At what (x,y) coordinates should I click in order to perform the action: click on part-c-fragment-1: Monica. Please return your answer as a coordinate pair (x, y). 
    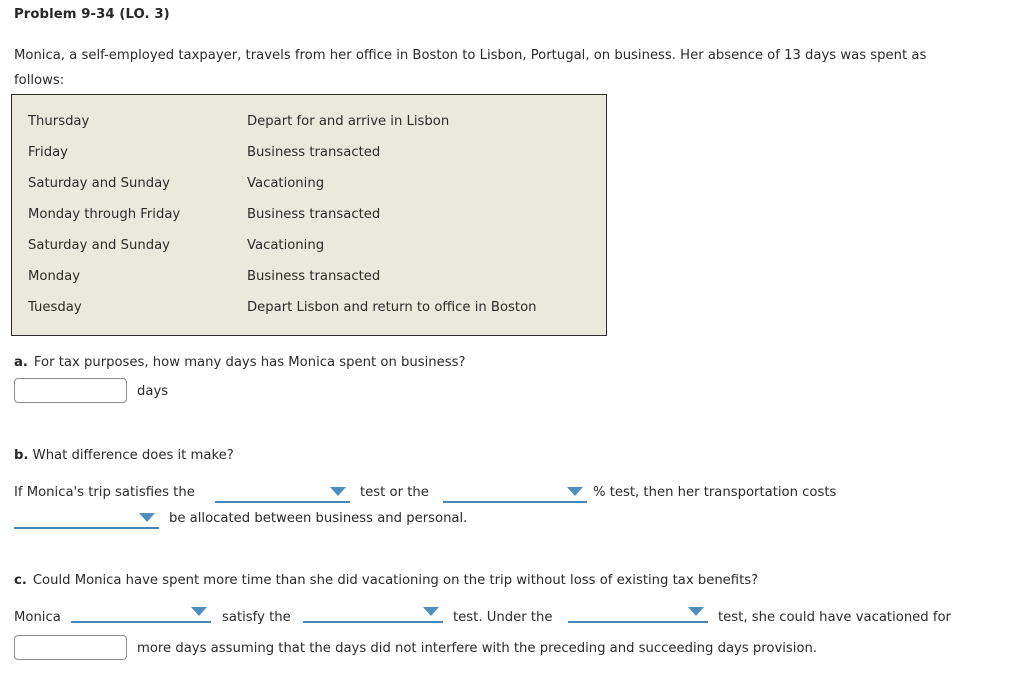
    Looking at the image, I should click on (37, 617).